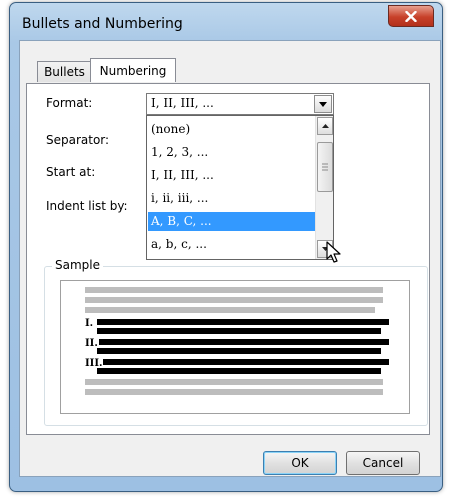 Image resolution: width=458 pixels, height=497 pixels. Describe the element at coordinates (78, 140) in the screenshot. I see `separator-label: Separator:` at that location.